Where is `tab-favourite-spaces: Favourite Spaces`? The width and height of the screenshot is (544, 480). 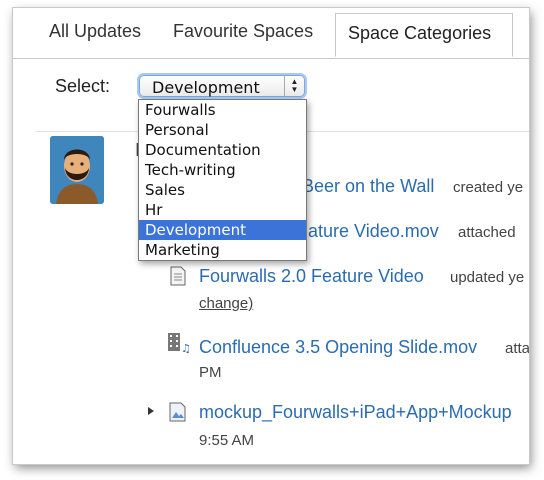 tab-favourite-spaces: Favourite Spaces is located at coordinates (243, 31).